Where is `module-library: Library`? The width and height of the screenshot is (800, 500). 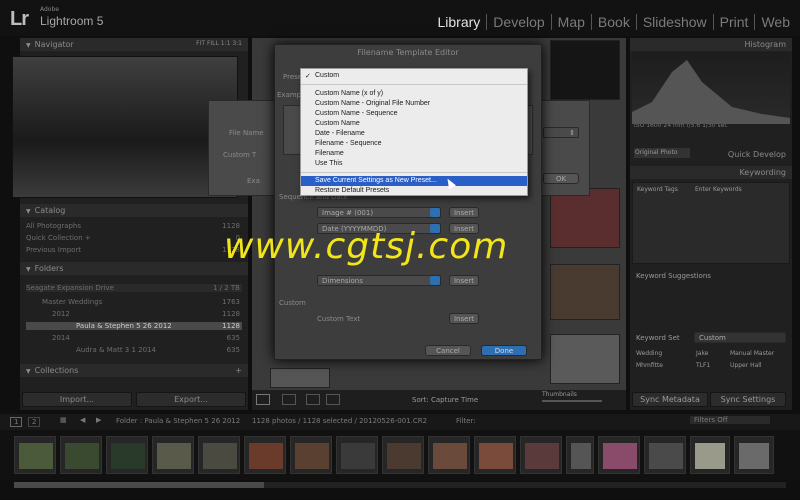 module-library: Library is located at coordinates (459, 22).